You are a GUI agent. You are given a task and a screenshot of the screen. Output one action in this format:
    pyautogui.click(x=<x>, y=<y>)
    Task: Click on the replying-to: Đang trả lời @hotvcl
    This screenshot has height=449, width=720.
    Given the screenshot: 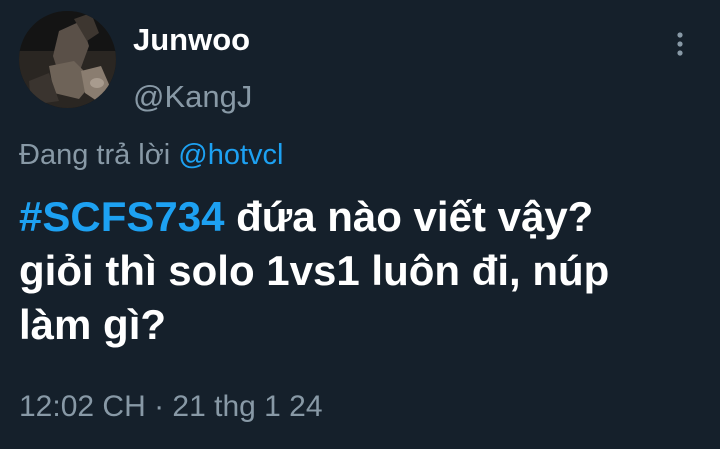 What is the action you would take?
    pyautogui.click(x=151, y=155)
    